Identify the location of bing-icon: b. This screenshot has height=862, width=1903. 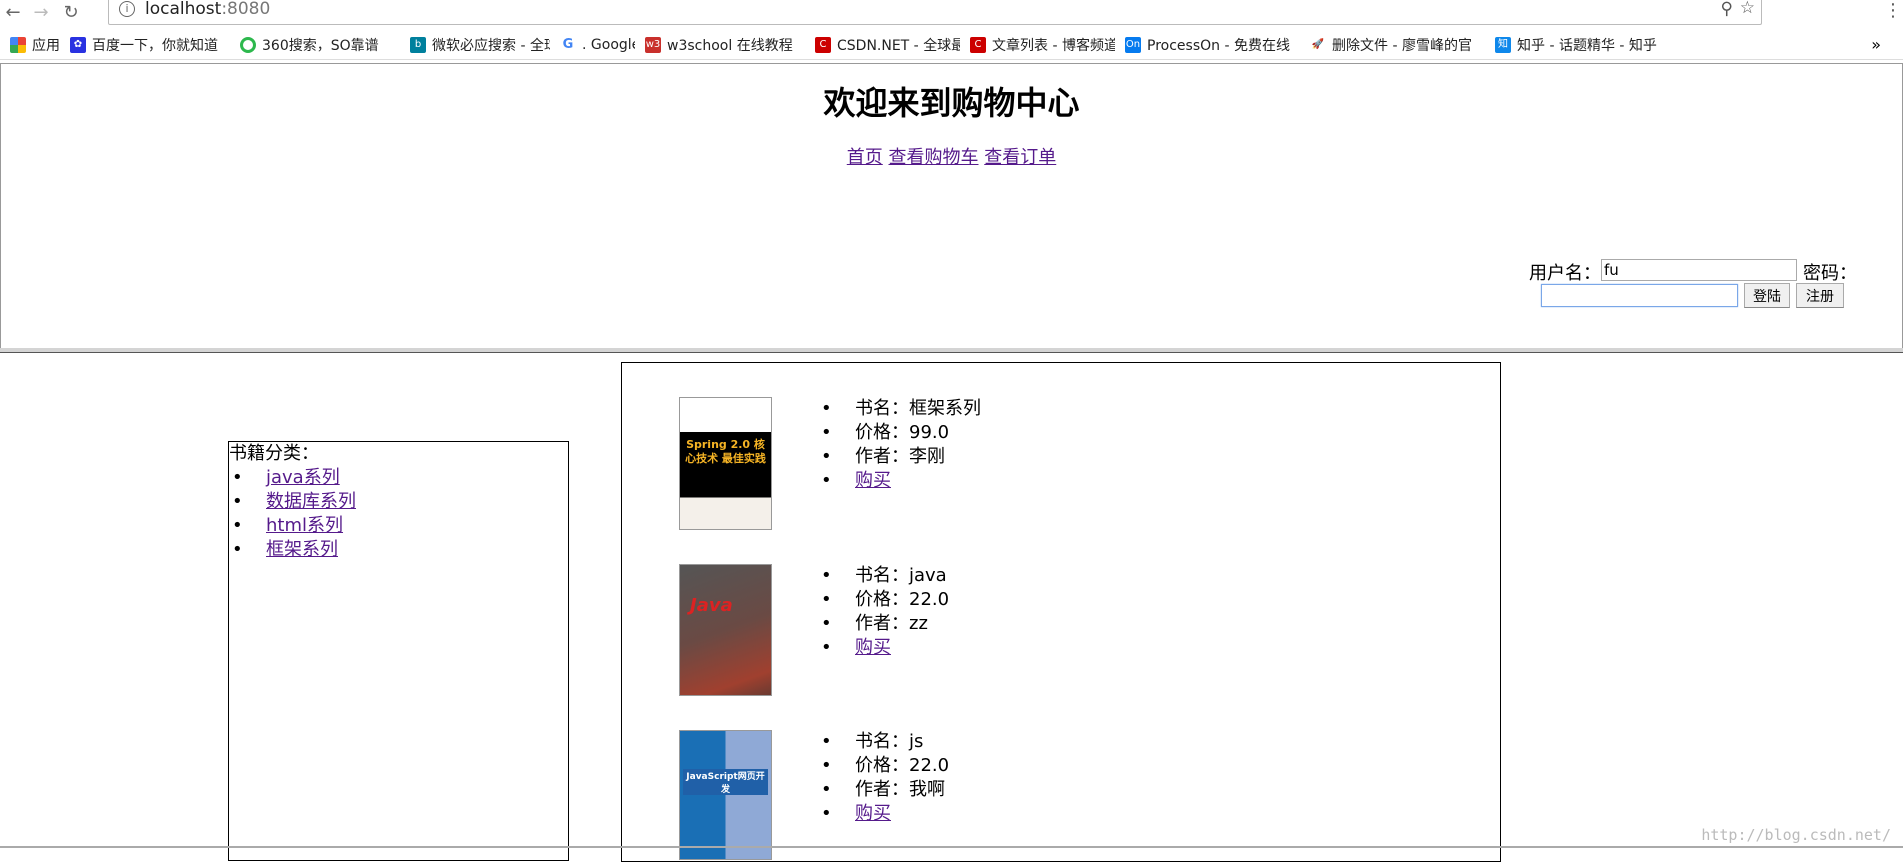
(418, 44).